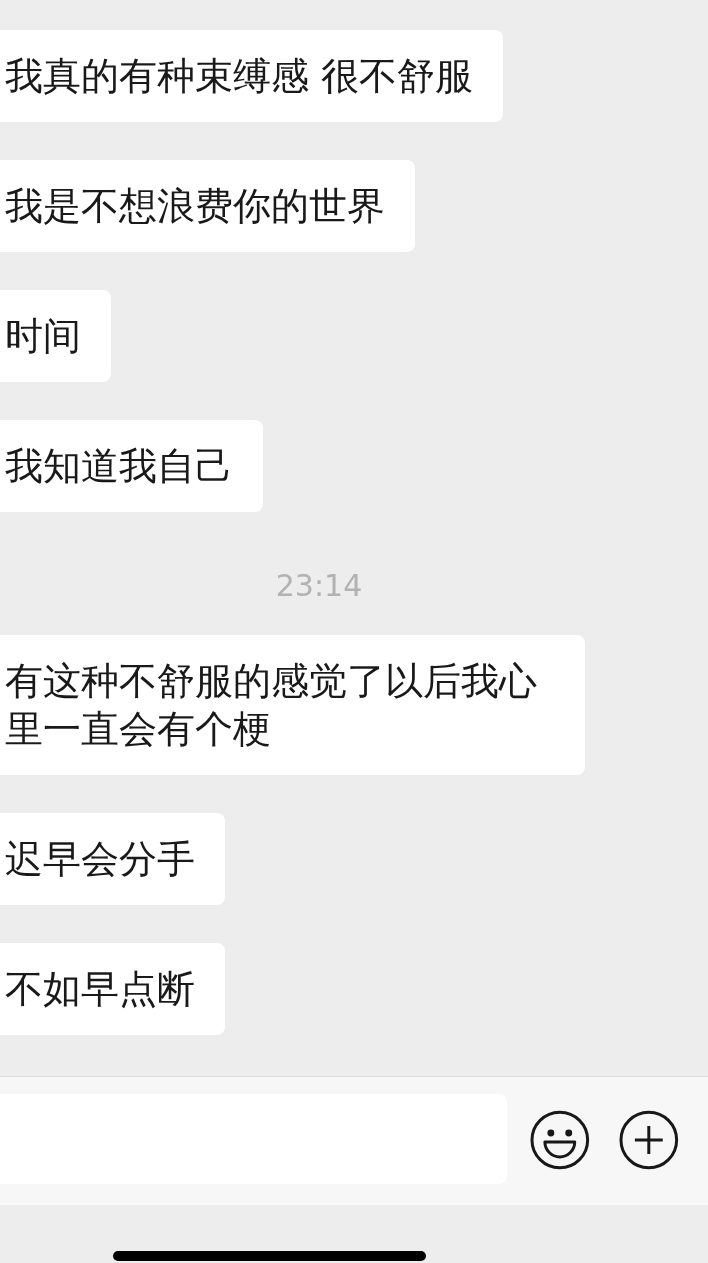 This screenshot has width=708, height=1263. Describe the element at coordinates (559, 1140) in the screenshot. I see `emoji-icon` at that location.